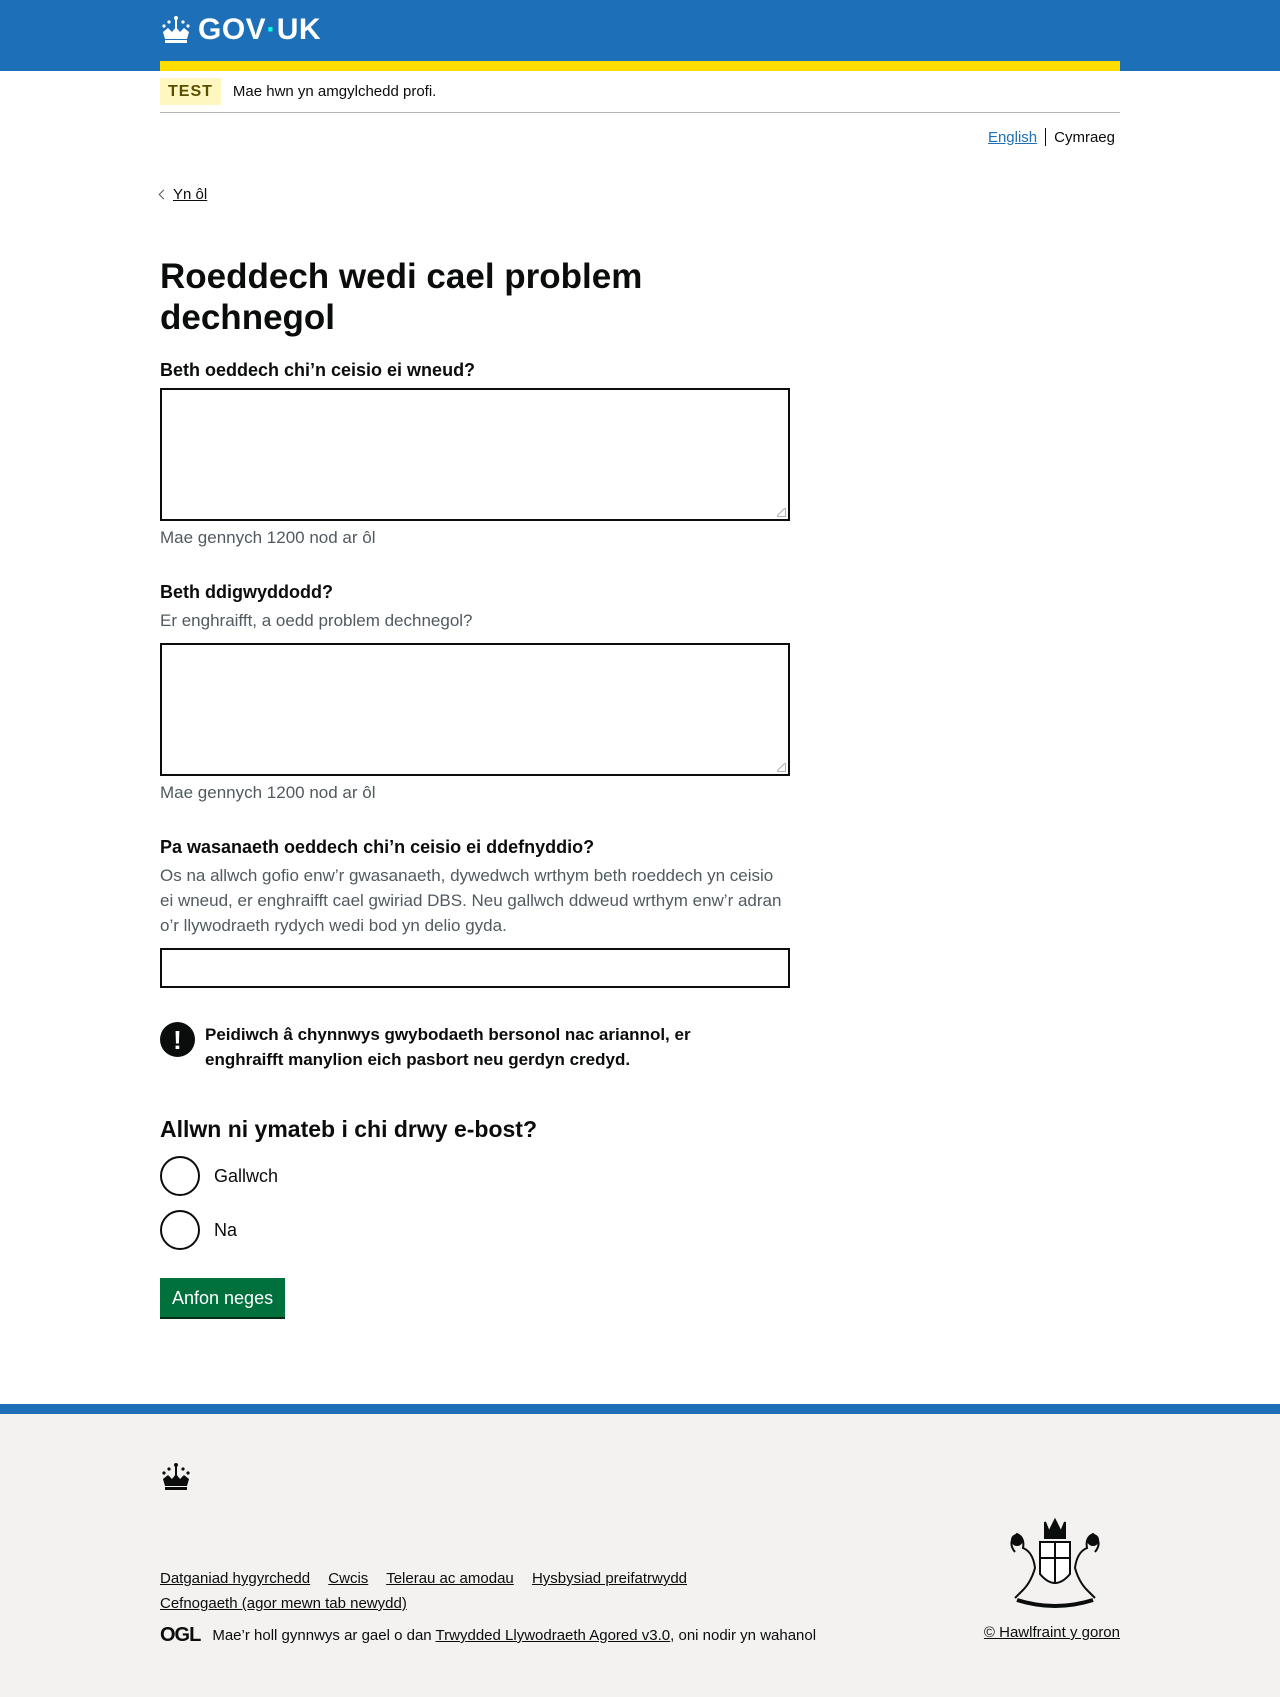  Describe the element at coordinates (553, 1635) in the screenshot. I see `licence-link: Trwydded Llywodraeth Agored v3.0` at that location.